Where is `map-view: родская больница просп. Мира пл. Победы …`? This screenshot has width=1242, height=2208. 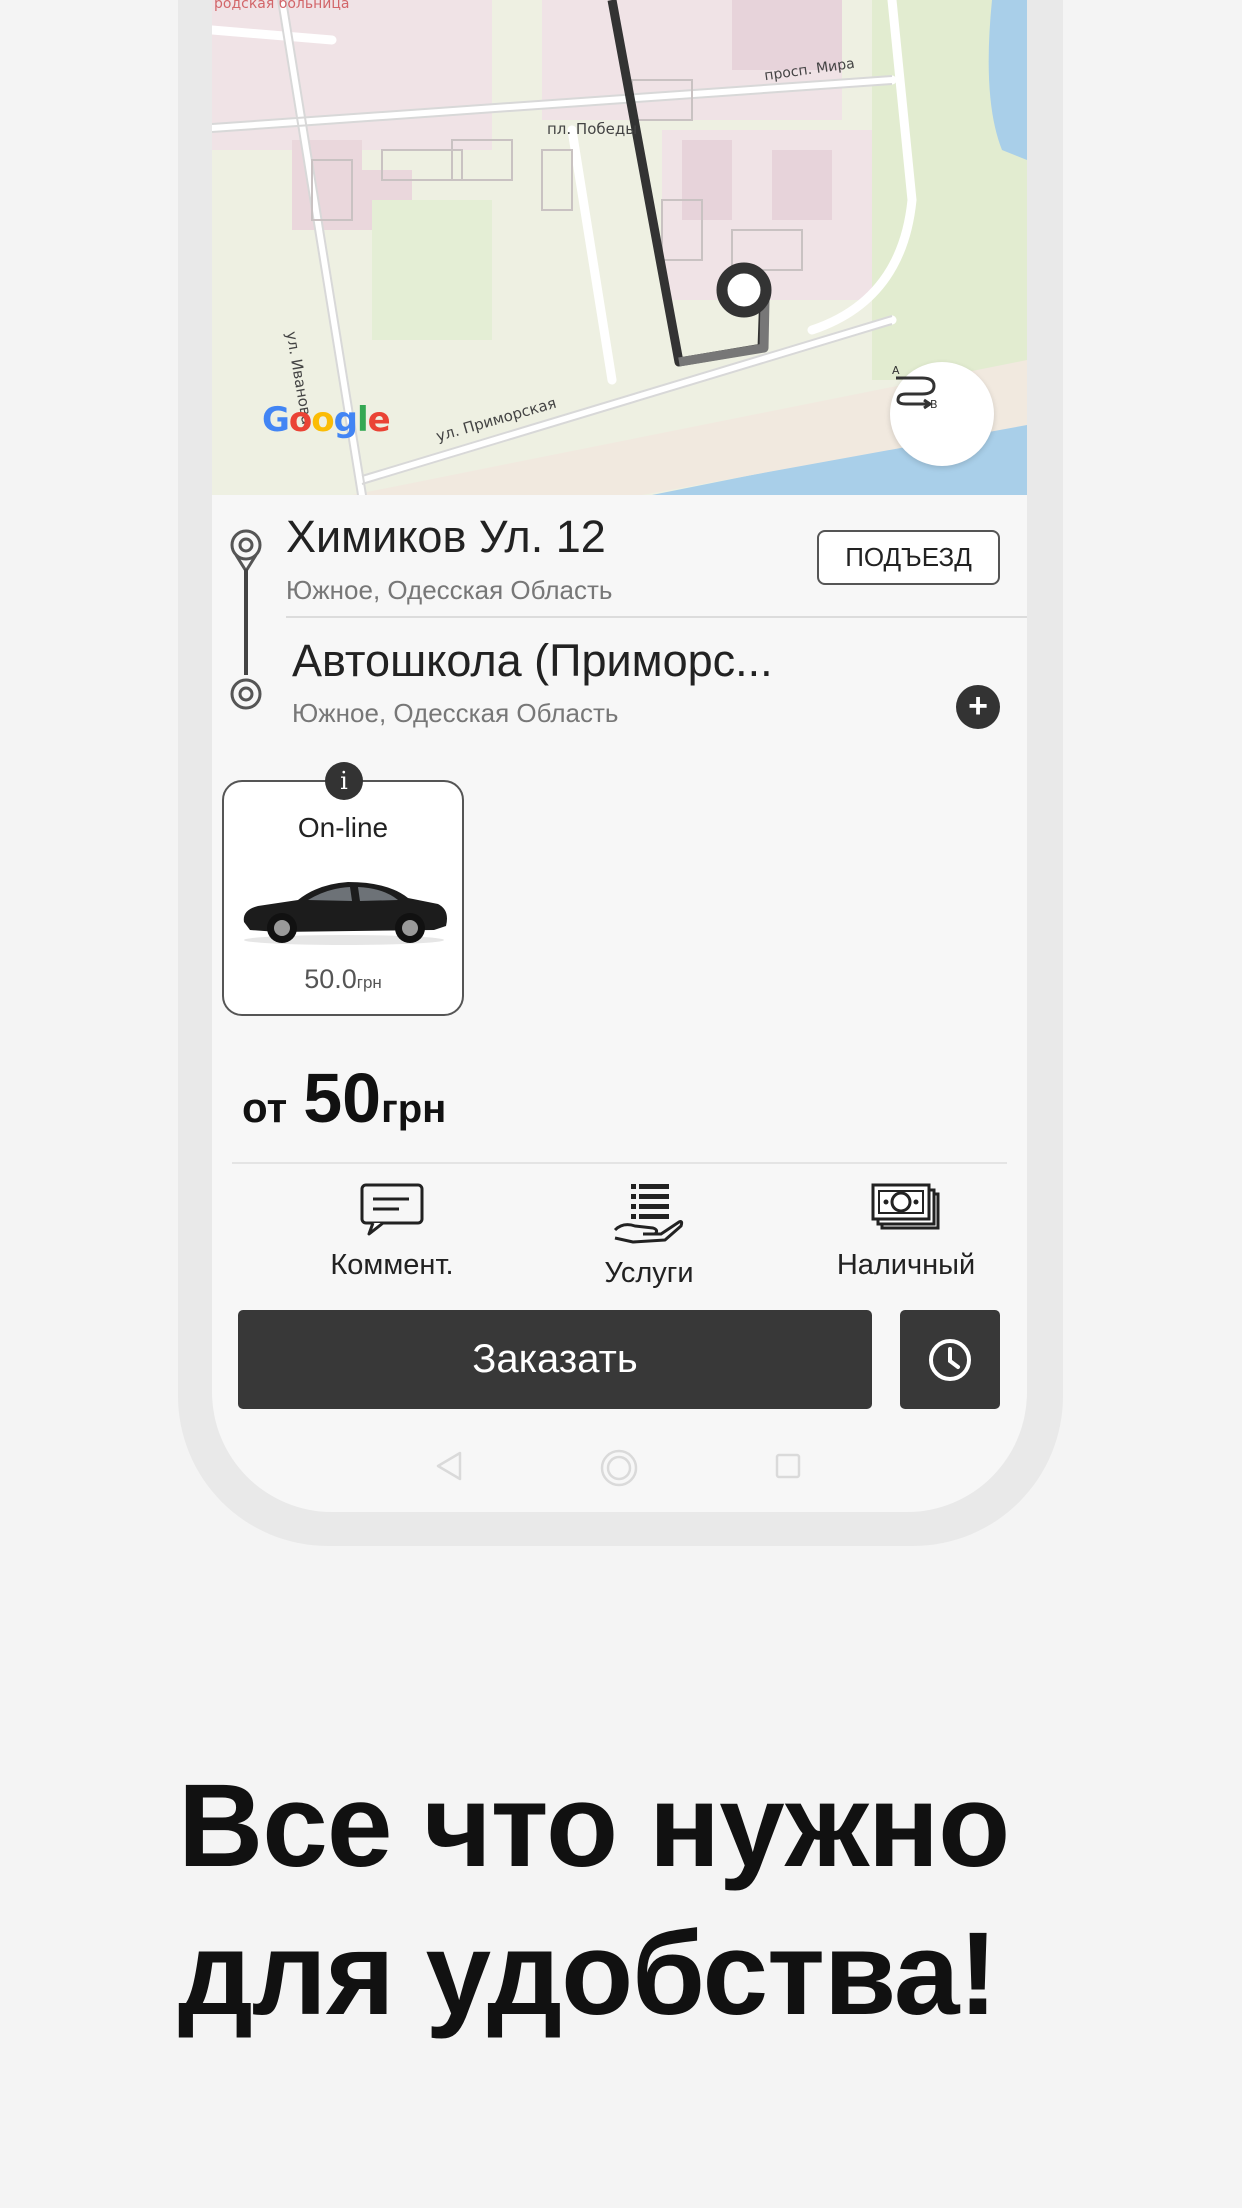
map-view: родская больница просп. Мира пл. Победы … is located at coordinates (619, 247).